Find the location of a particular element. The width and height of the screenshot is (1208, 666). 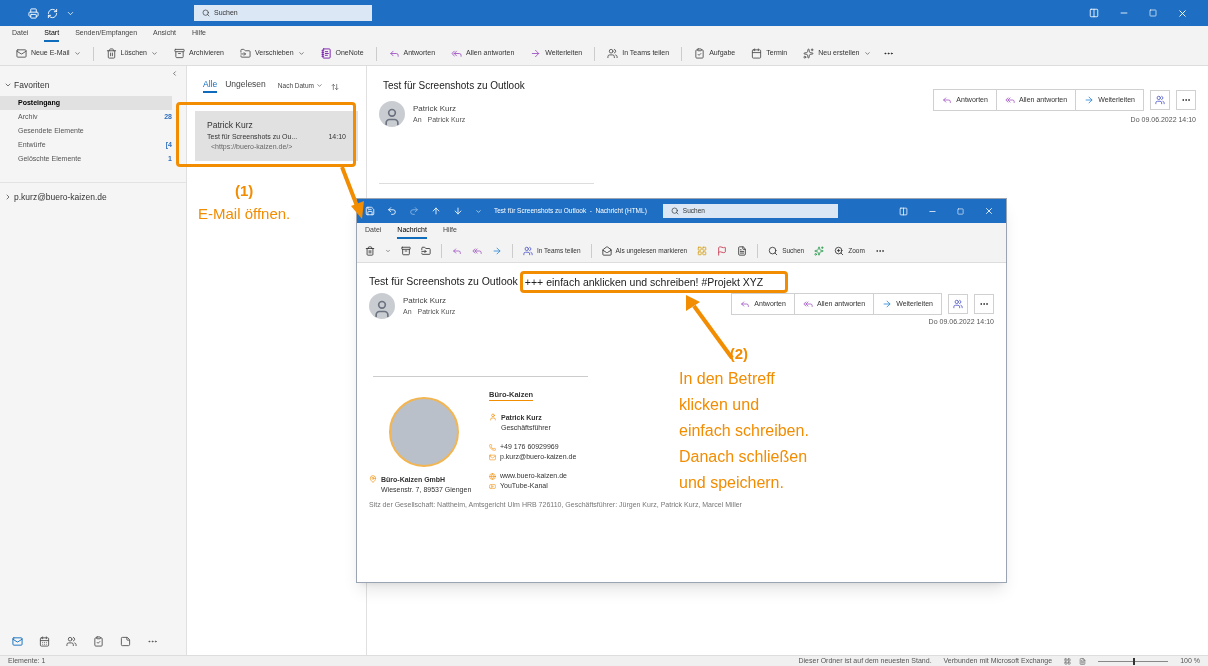

step-number: (1) is located at coordinates (244, 191).